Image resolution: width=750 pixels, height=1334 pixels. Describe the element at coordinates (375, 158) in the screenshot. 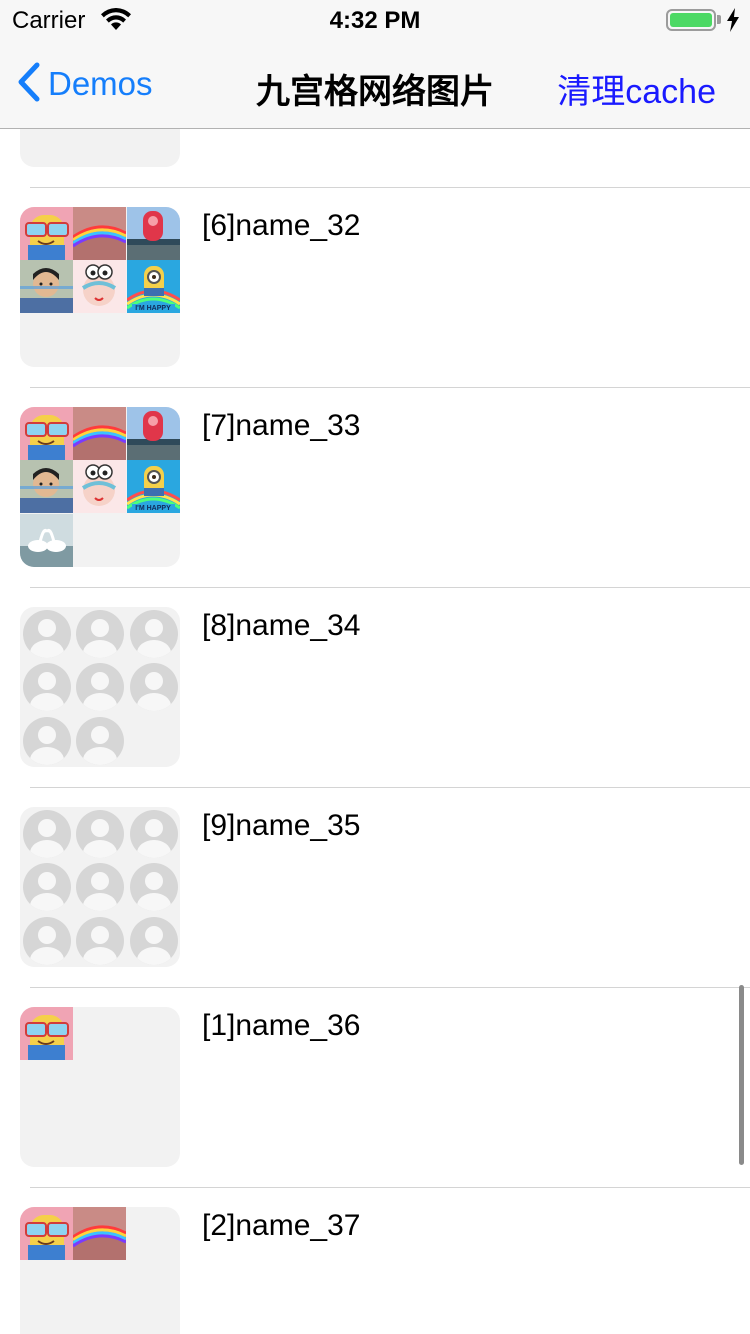

I see `table-row` at that location.